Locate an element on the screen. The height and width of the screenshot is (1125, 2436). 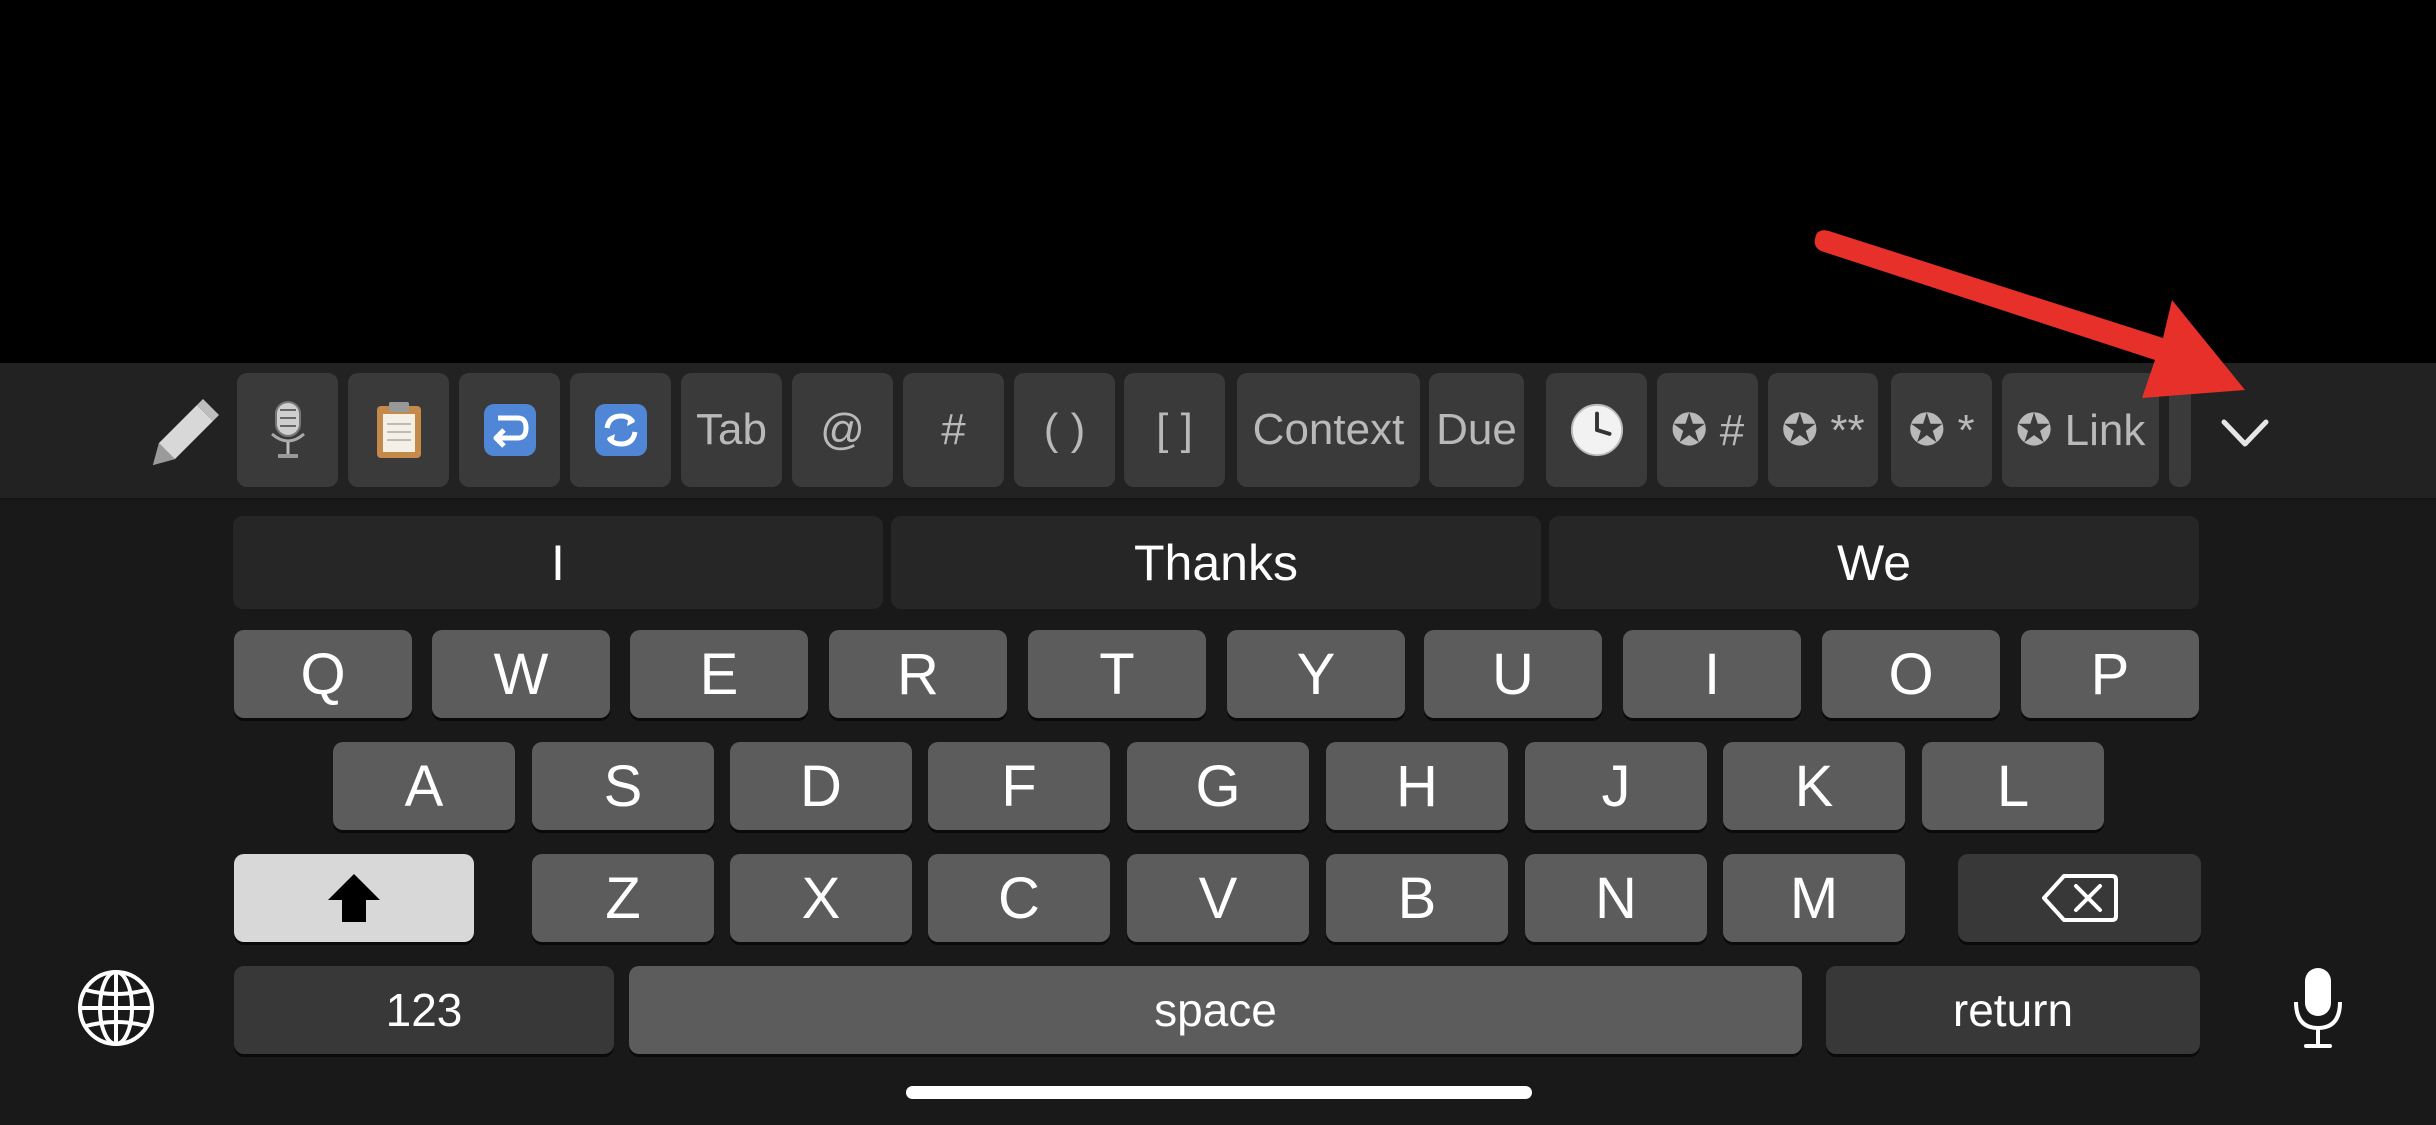
star-hash-button: ✪ # is located at coordinates (1707, 430).